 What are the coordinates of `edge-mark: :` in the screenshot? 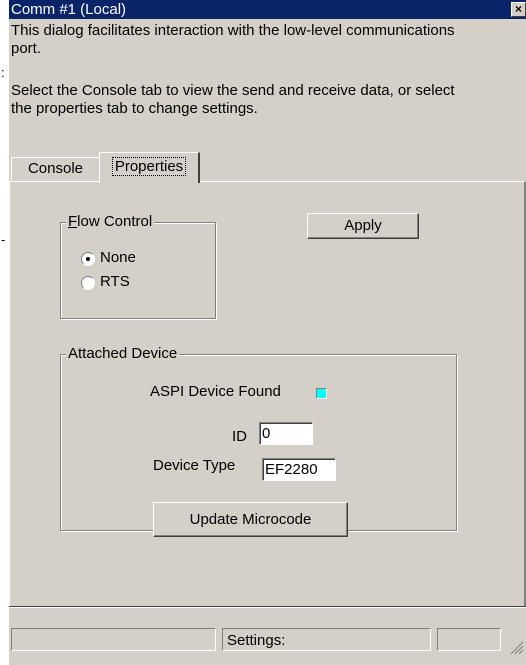 It's located at (3, 72).